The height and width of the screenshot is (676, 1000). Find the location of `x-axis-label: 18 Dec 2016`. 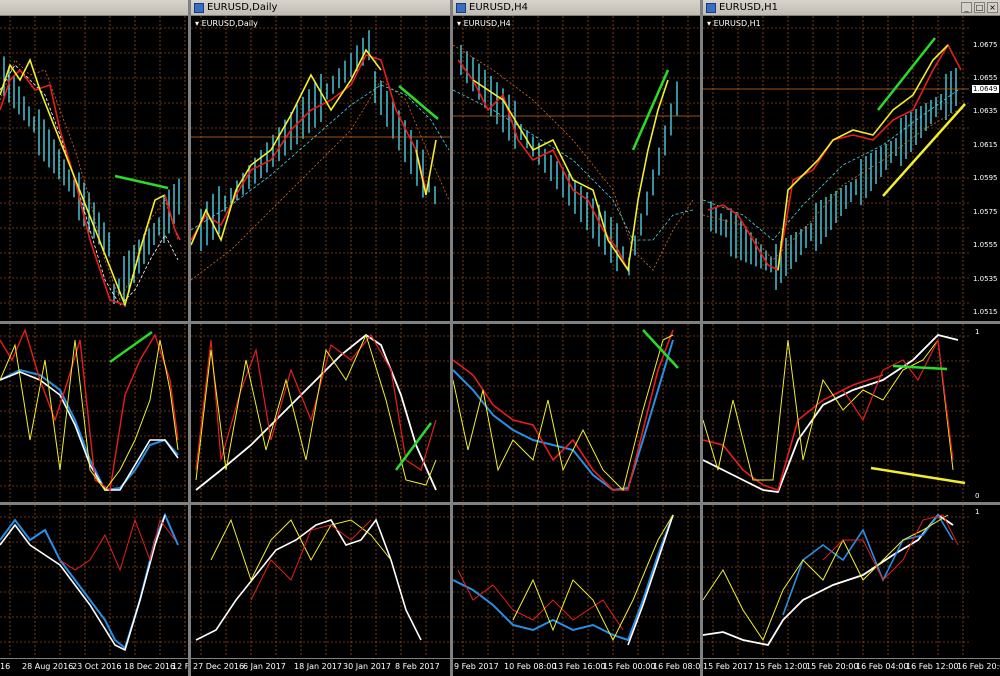

x-axis-label: 18 Dec 2016 is located at coordinates (150, 666).